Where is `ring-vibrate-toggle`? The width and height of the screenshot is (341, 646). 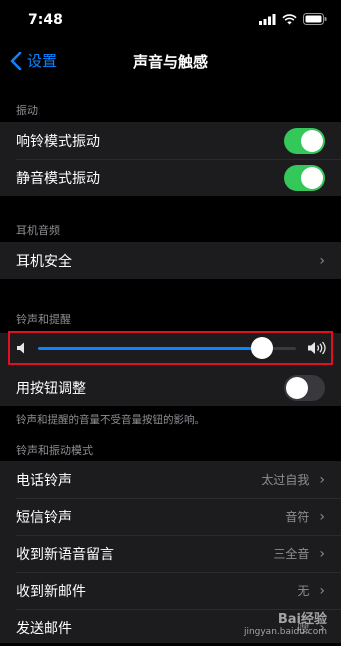
ring-vibrate-toggle is located at coordinates (304, 140).